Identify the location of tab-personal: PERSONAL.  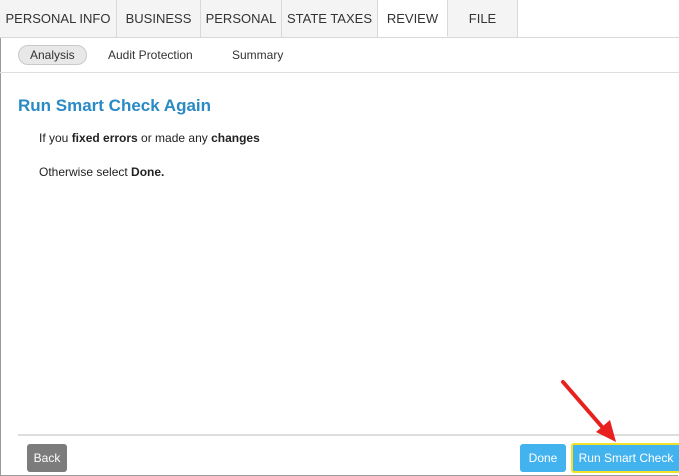
(241, 18).